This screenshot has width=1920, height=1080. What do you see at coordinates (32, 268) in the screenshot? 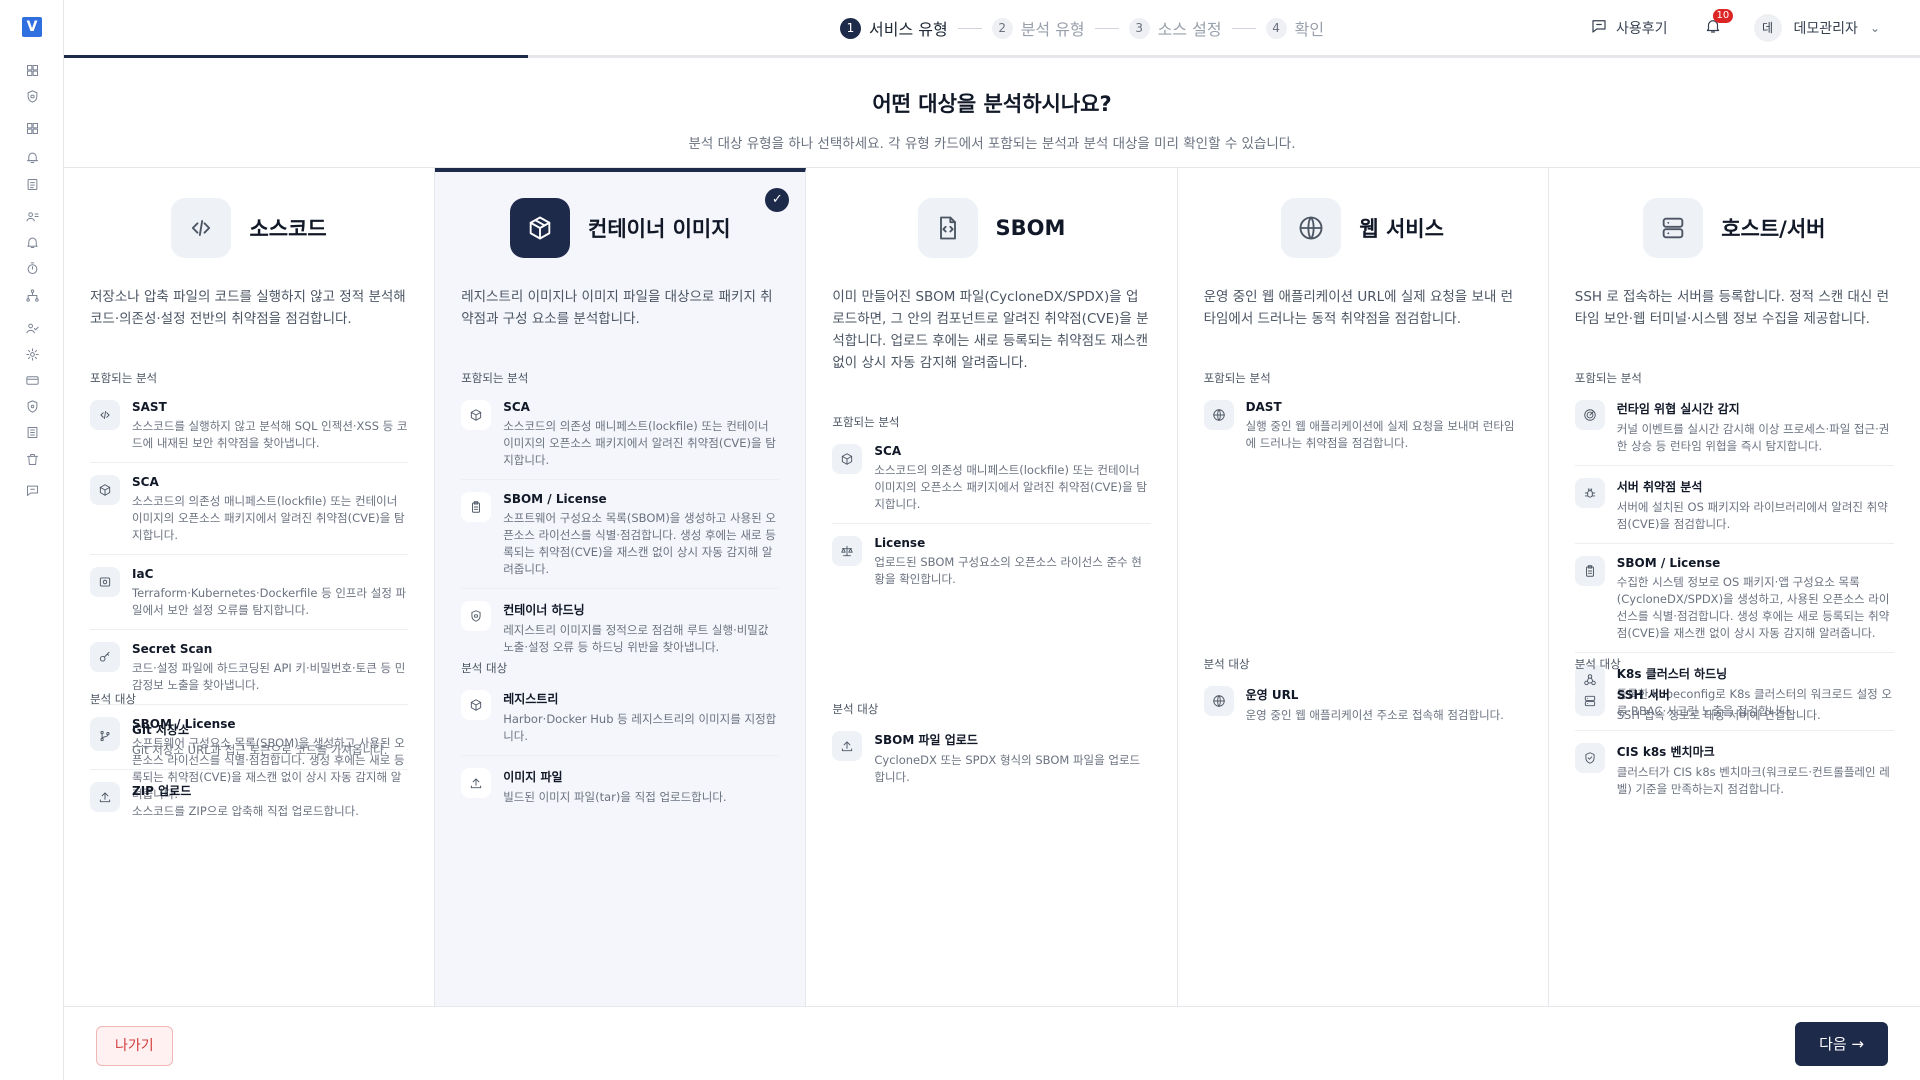
I see `timer-icon` at bounding box center [32, 268].